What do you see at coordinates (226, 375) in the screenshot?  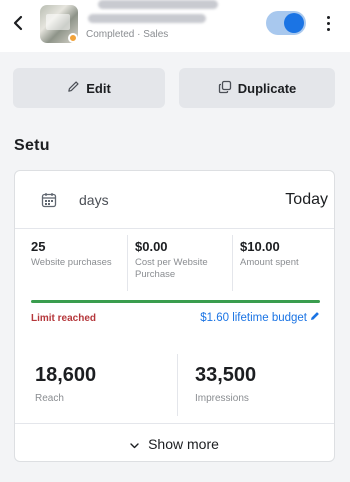 I see `impressions-value: 33,500` at bounding box center [226, 375].